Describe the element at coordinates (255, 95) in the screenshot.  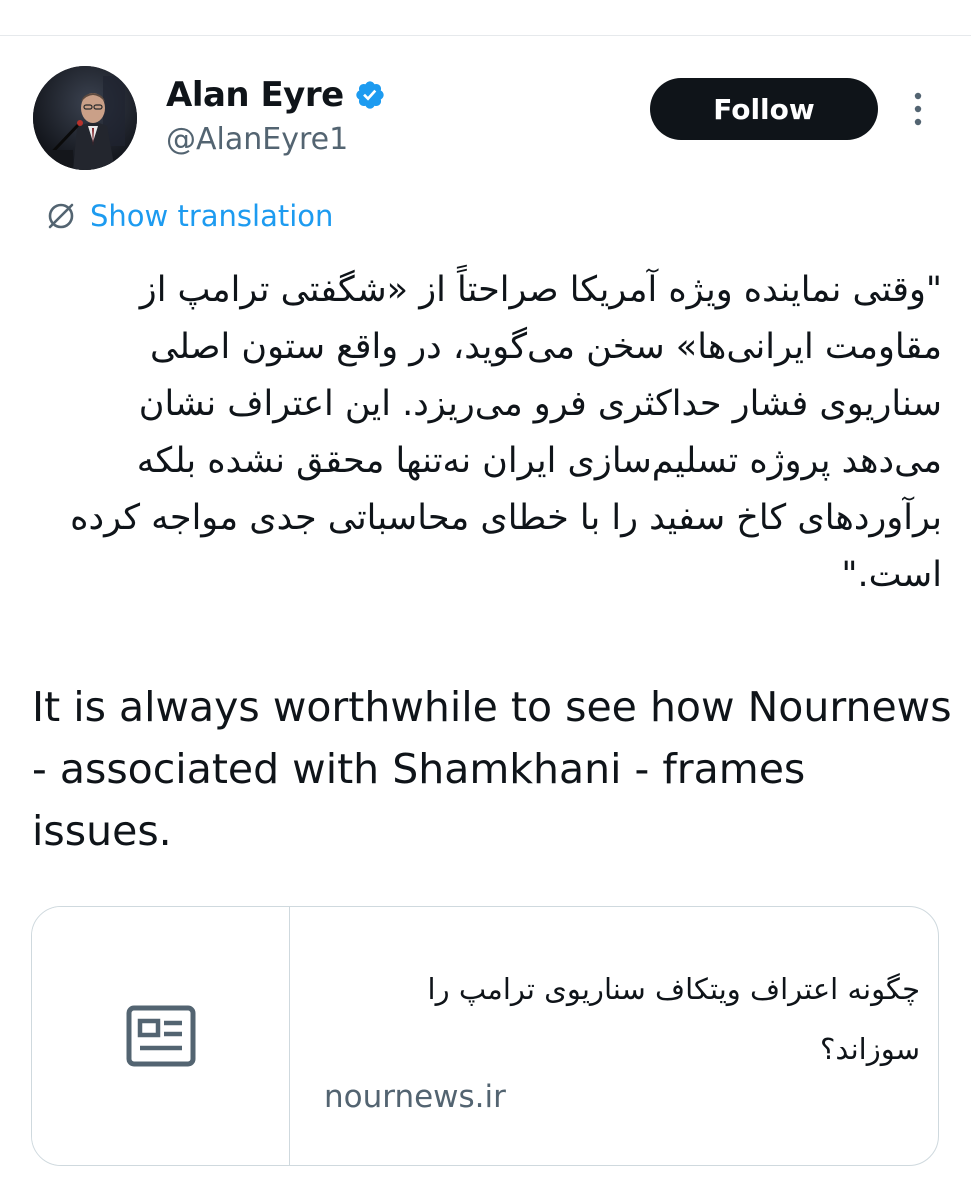
I see `author-display-name: Alan Eyre` at that location.